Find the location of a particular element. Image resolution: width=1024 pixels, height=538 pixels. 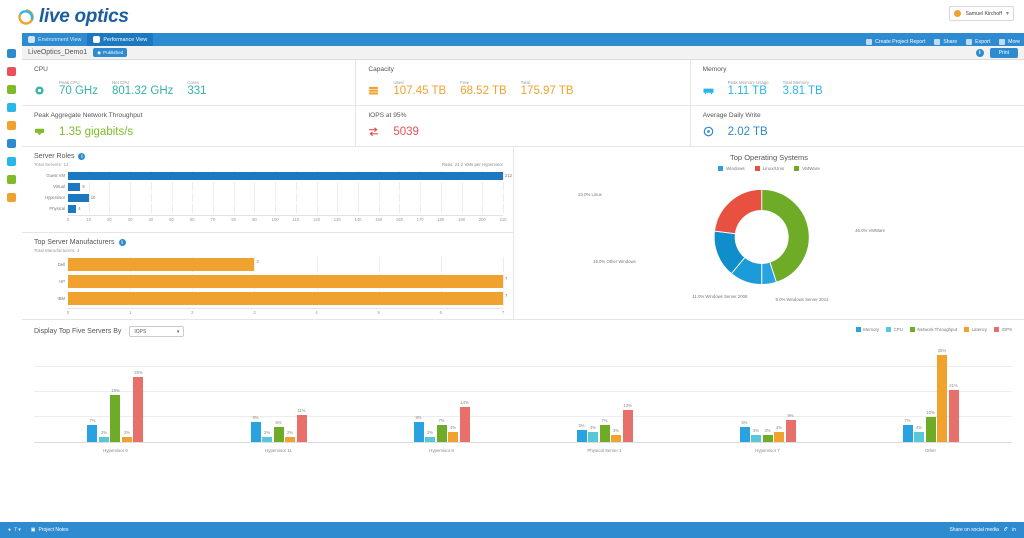

logo: live optics is located at coordinates (73, 17).